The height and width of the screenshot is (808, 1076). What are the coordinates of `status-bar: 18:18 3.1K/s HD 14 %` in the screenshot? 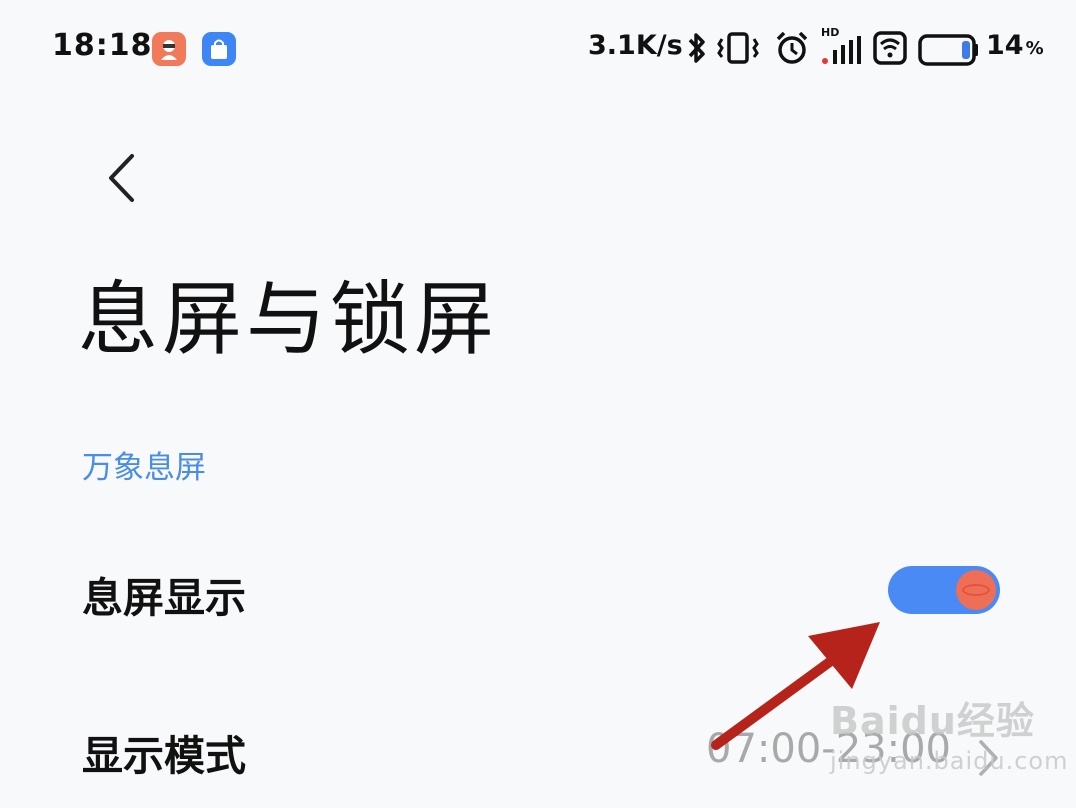 It's located at (538, 50).